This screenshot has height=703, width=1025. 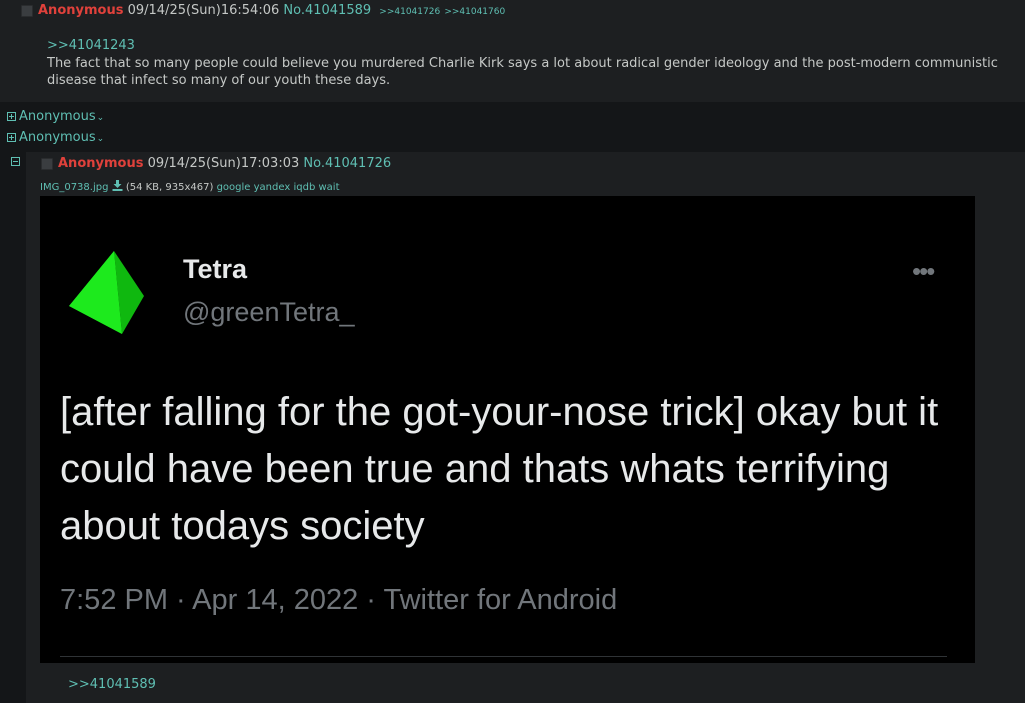 I want to click on more-options-icon: •••, so click(x=923, y=271).